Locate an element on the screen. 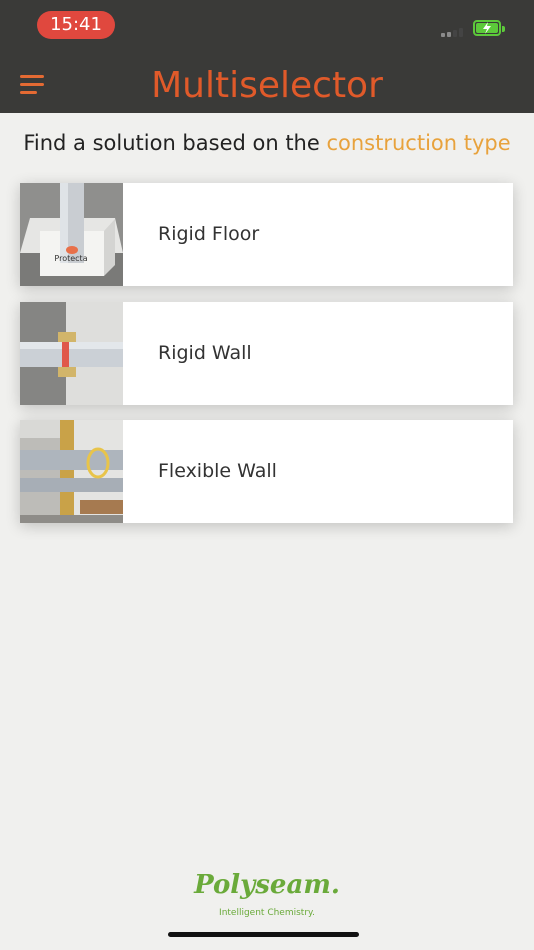 Image resolution: width=534 pixels, height=950 pixels. rigid-floor-image: Protecta is located at coordinates (71, 234).